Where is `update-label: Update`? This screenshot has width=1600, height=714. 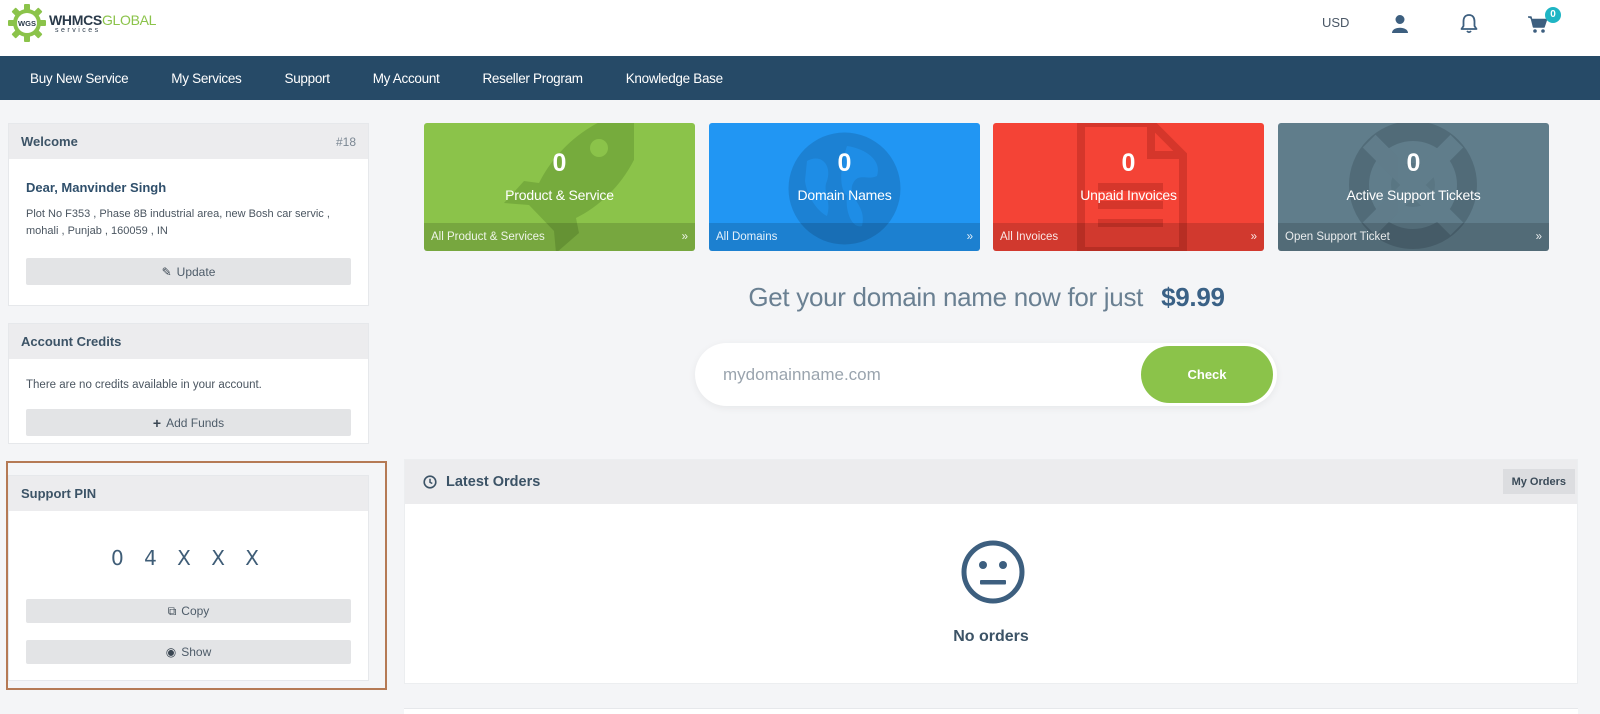
update-label: Update is located at coordinates (196, 271).